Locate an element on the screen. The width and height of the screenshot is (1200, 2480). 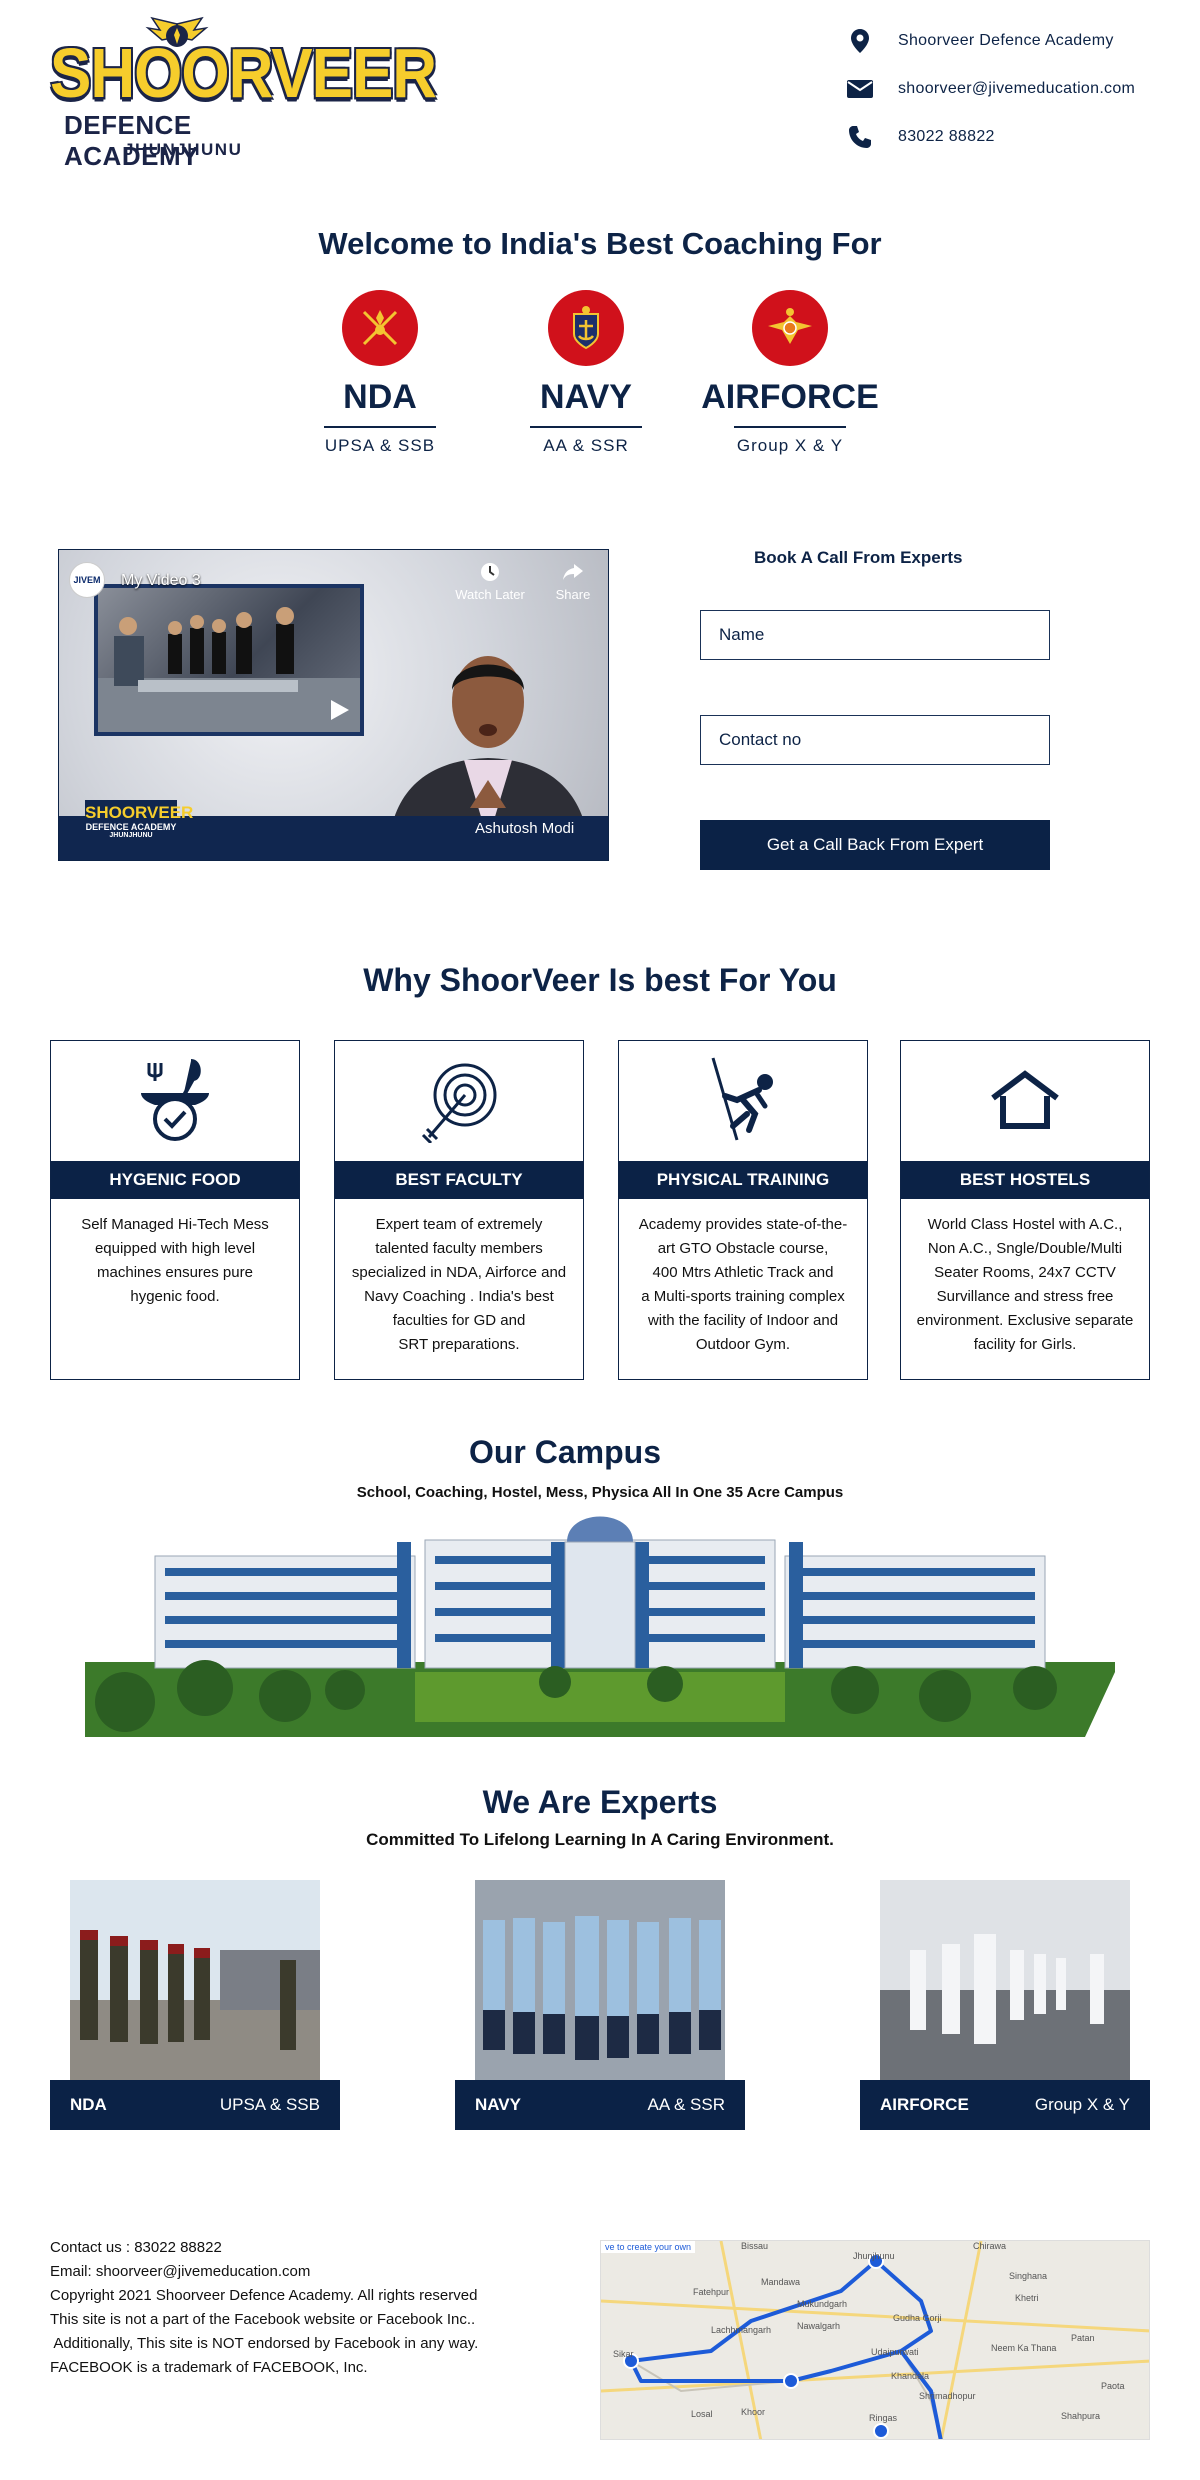
target-icon is located at coordinates (459, 1103).